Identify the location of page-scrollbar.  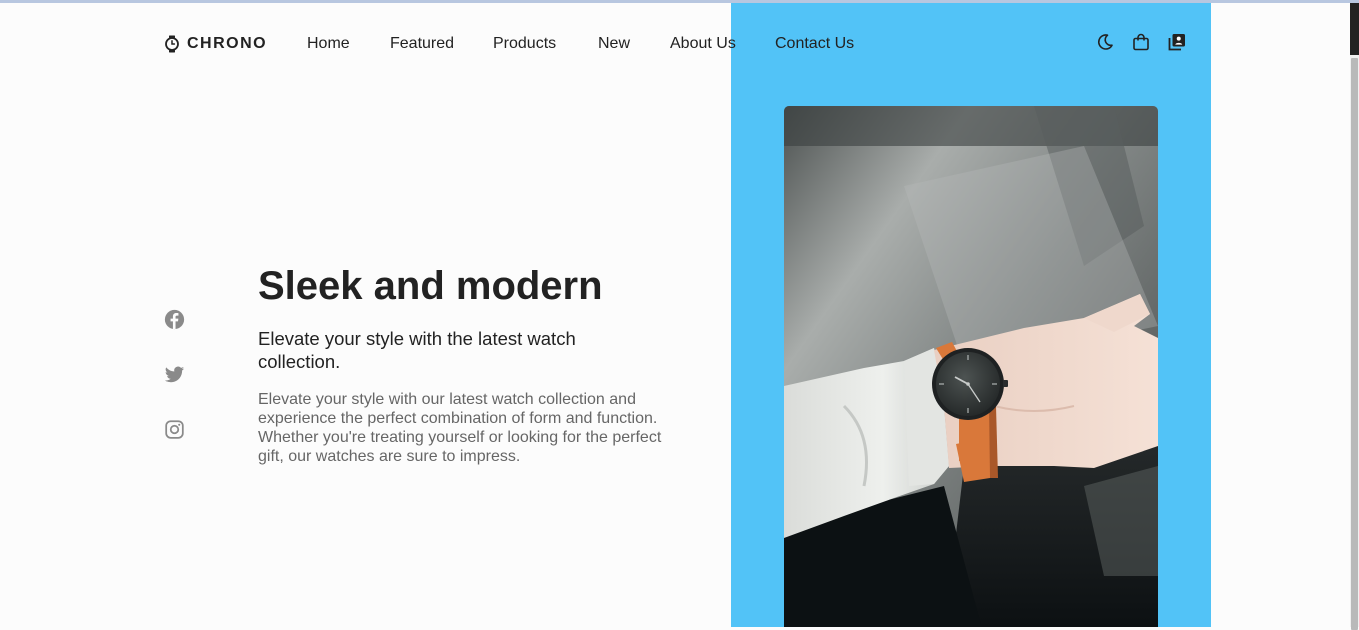
(1354, 316).